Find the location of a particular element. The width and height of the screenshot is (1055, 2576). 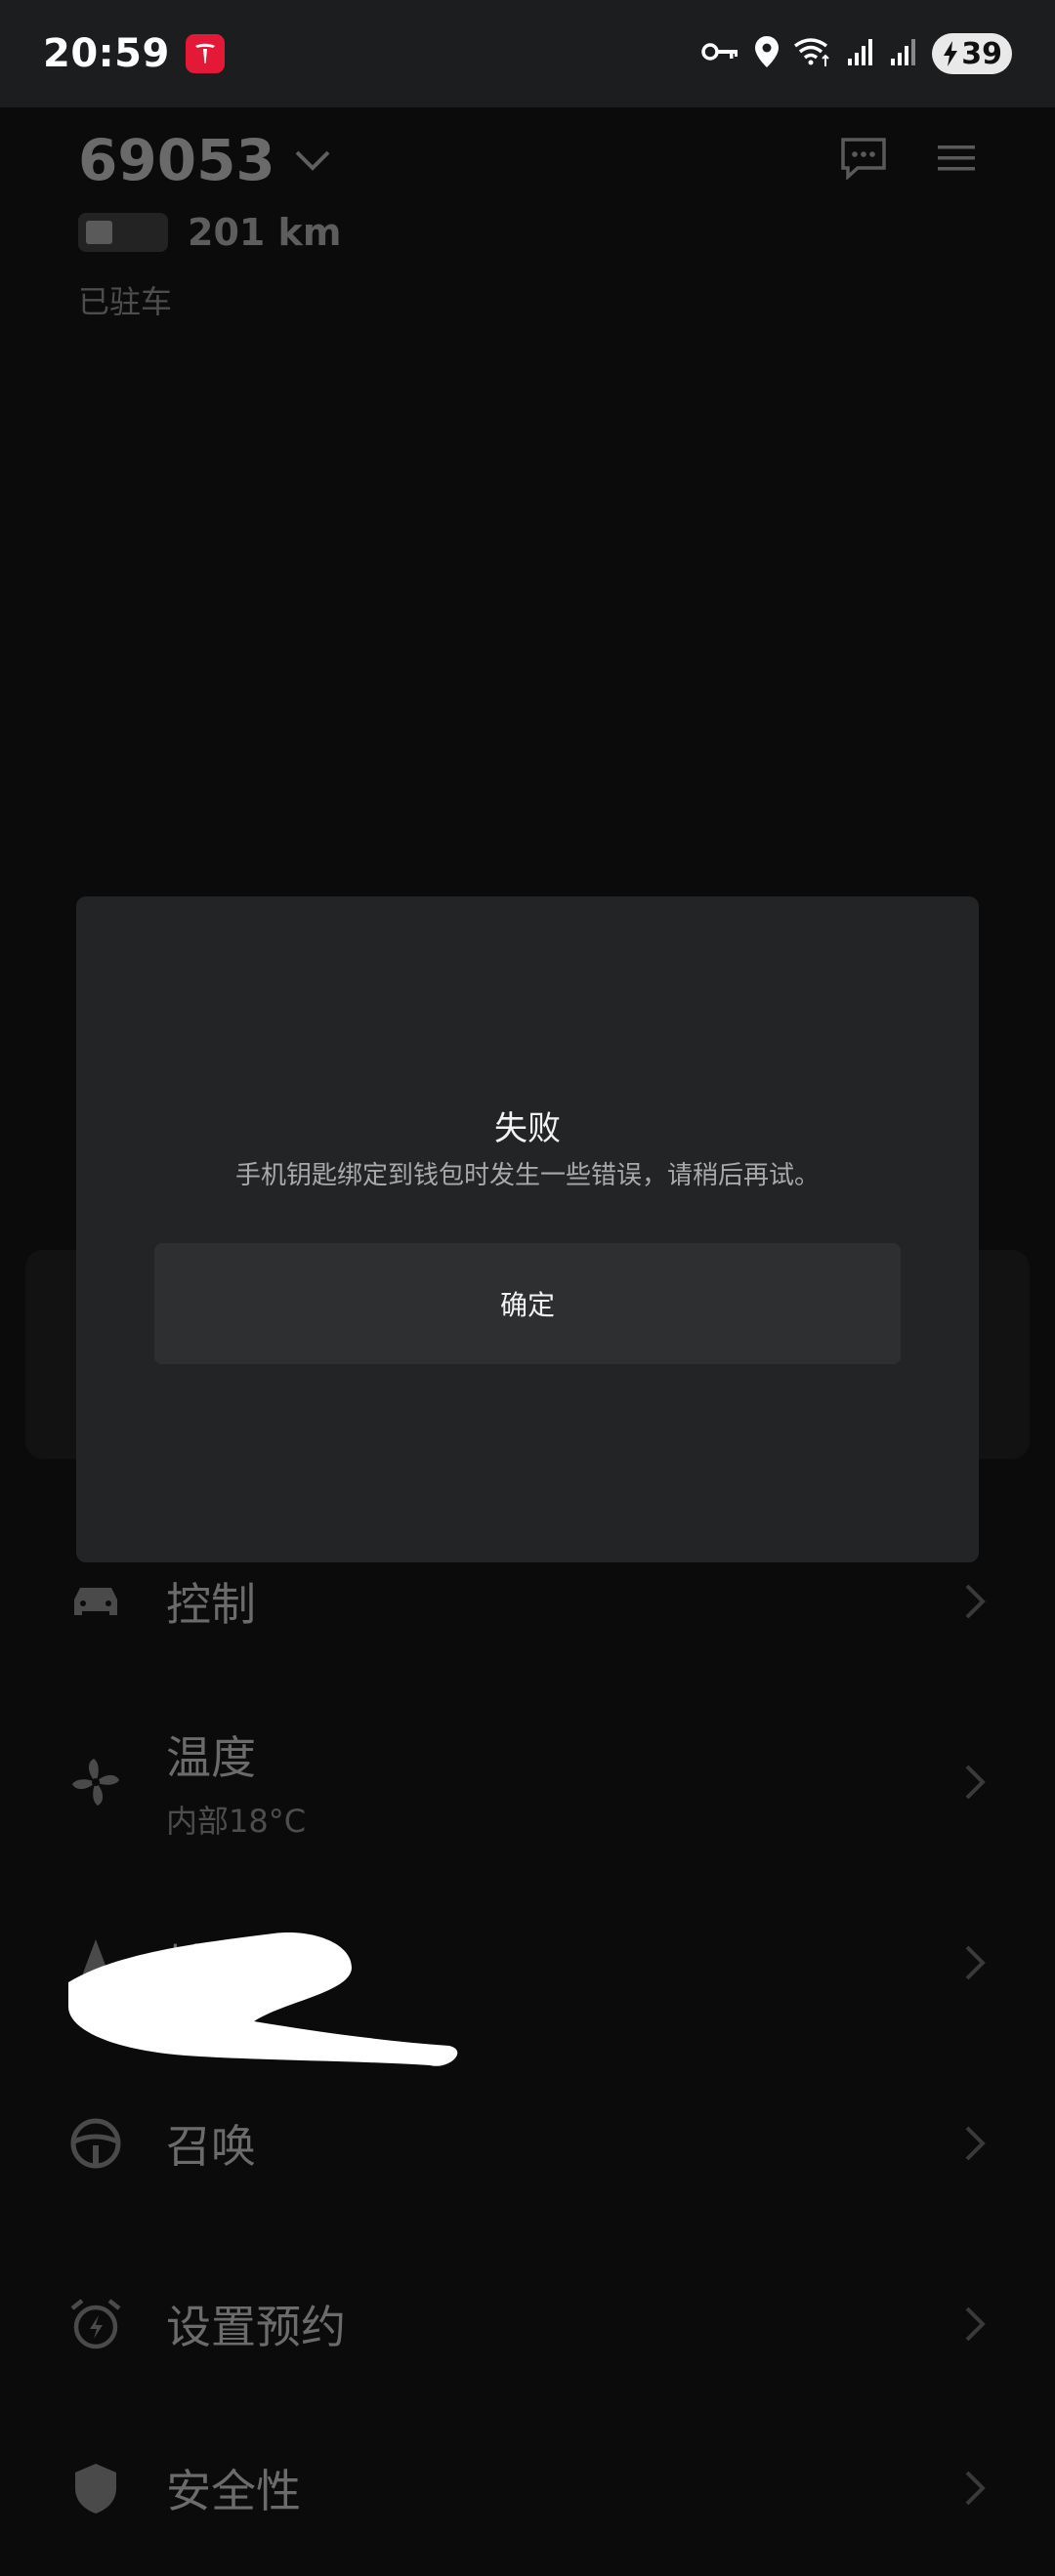

menu-item-summon: 召唤 is located at coordinates (527, 2143).